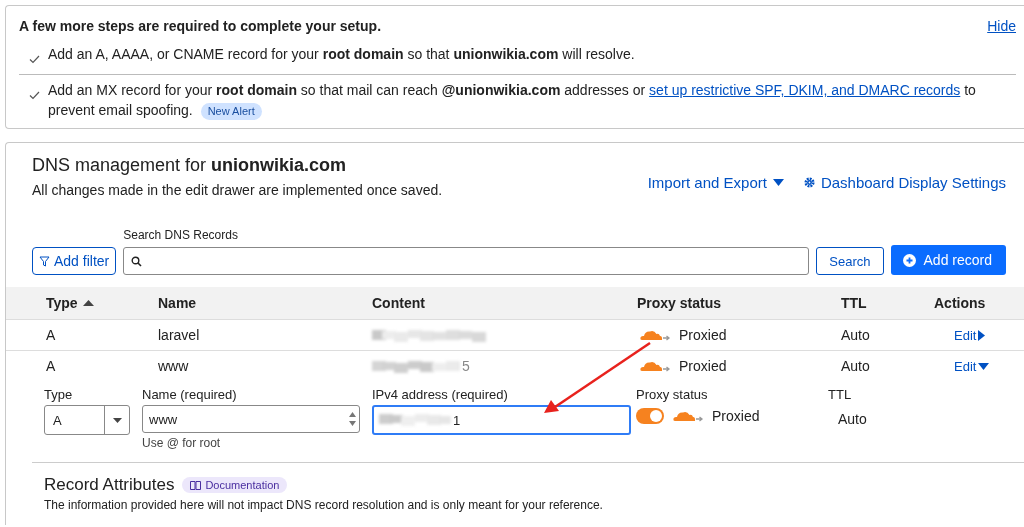  What do you see at coordinates (440, 394) in the screenshot?
I see `field-label: IPv4 address (required)` at bounding box center [440, 394].